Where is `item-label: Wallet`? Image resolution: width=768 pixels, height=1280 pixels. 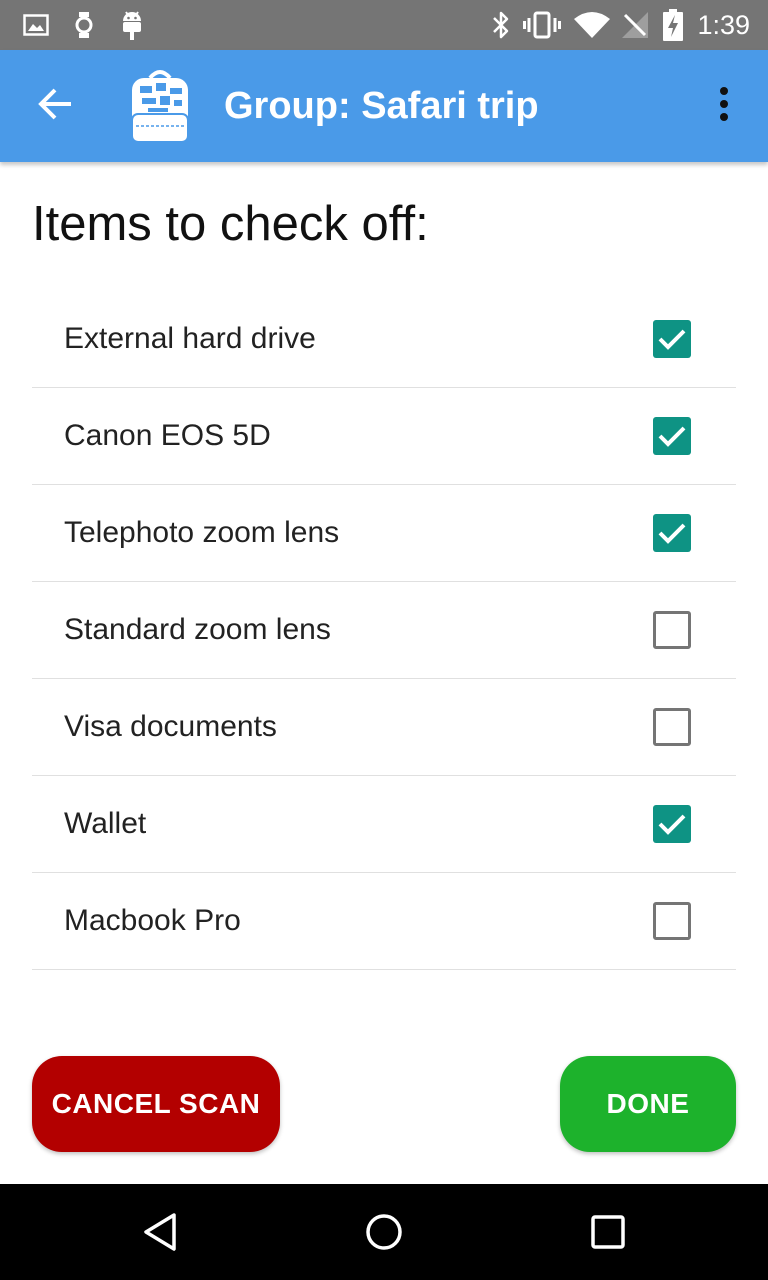
item-label: Wallet is located at coordinates (105, 823).